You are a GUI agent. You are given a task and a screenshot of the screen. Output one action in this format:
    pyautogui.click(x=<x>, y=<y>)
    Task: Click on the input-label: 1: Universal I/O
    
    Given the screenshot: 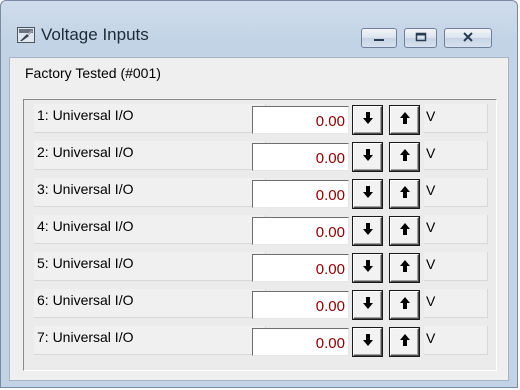 What is the action you would take?
    pyautogui.click(x=150, y=118)
    